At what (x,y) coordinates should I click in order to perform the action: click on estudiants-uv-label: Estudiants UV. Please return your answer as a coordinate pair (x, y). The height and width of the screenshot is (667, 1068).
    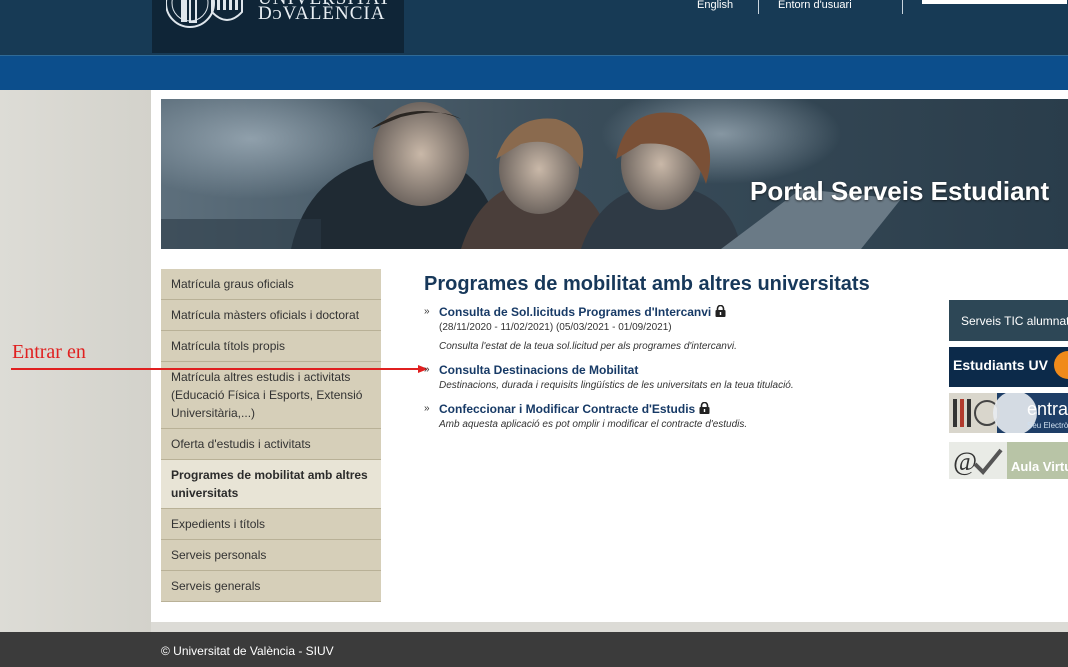
    Looking at the image, I should click on (1000, 365).